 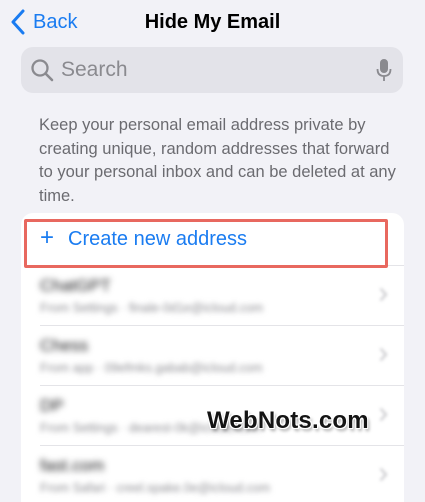 What do you see at coordinates (72, 465) in the screenshot?
I see `address-label: fast.com` at bounding box center [72, 465].